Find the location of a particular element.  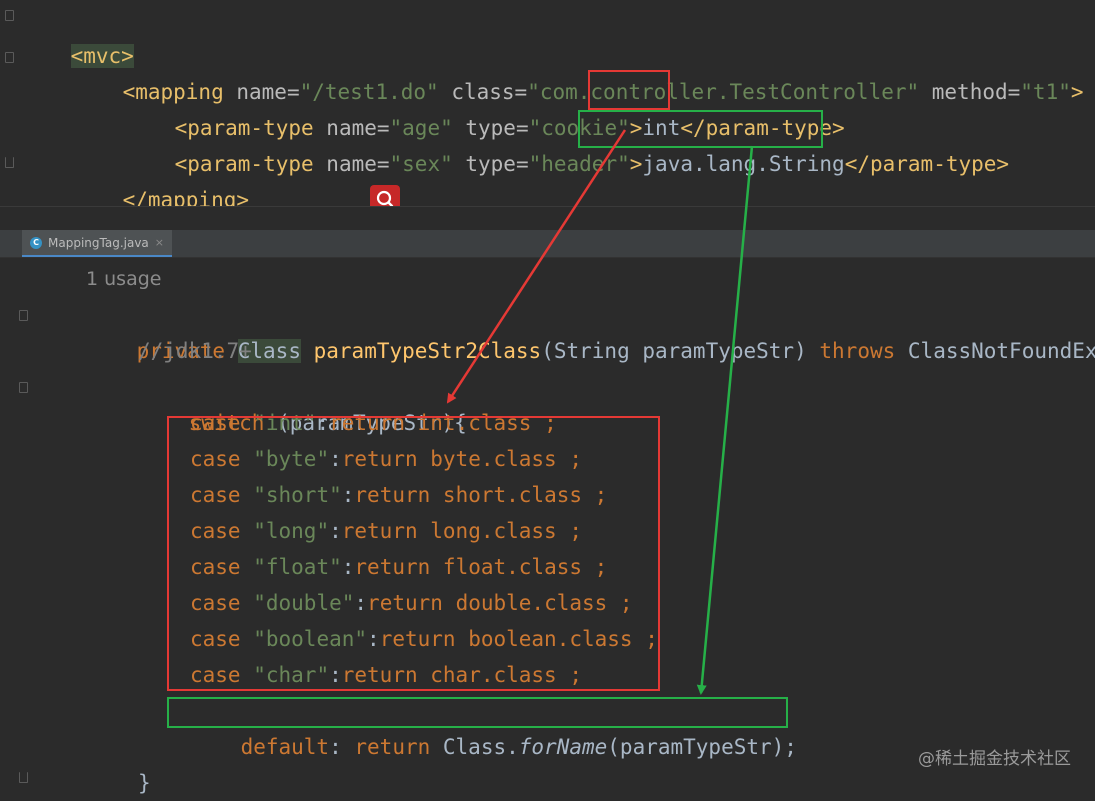

watermark: @稀土掘金技术社区 is located at coordinates (994, 759).